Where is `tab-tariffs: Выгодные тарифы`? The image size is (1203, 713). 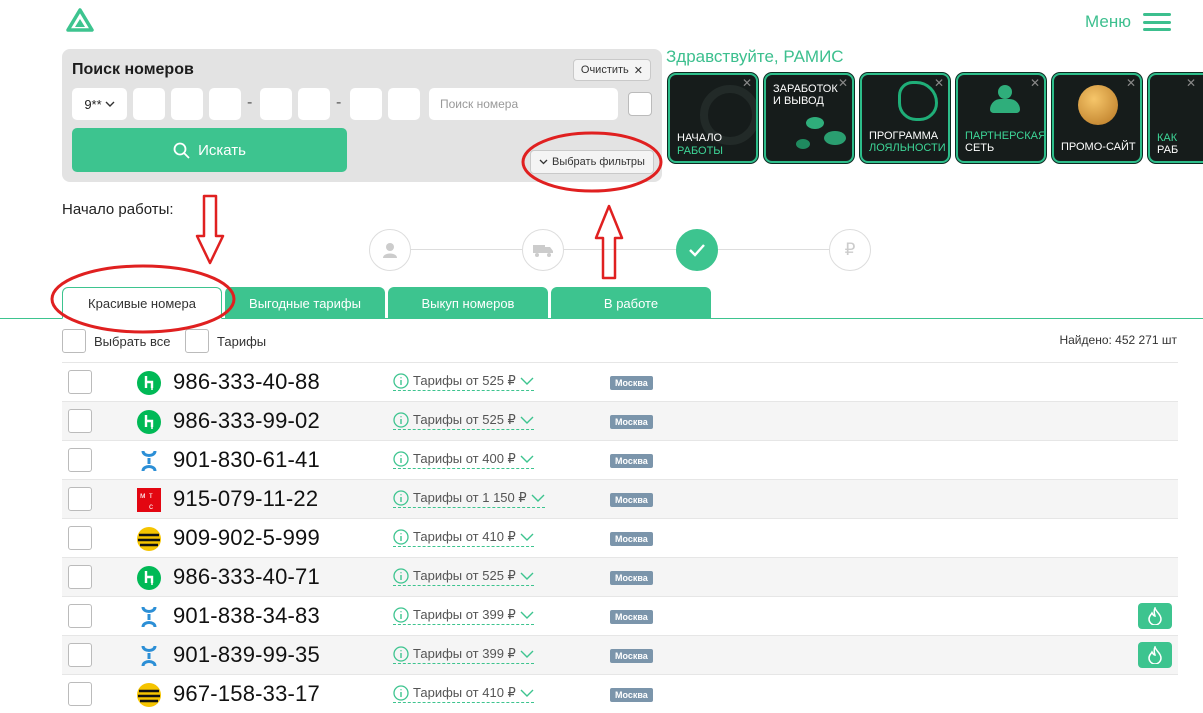 tab-tariffs: Выгодные тарифы is located at coordinates (305, 303).